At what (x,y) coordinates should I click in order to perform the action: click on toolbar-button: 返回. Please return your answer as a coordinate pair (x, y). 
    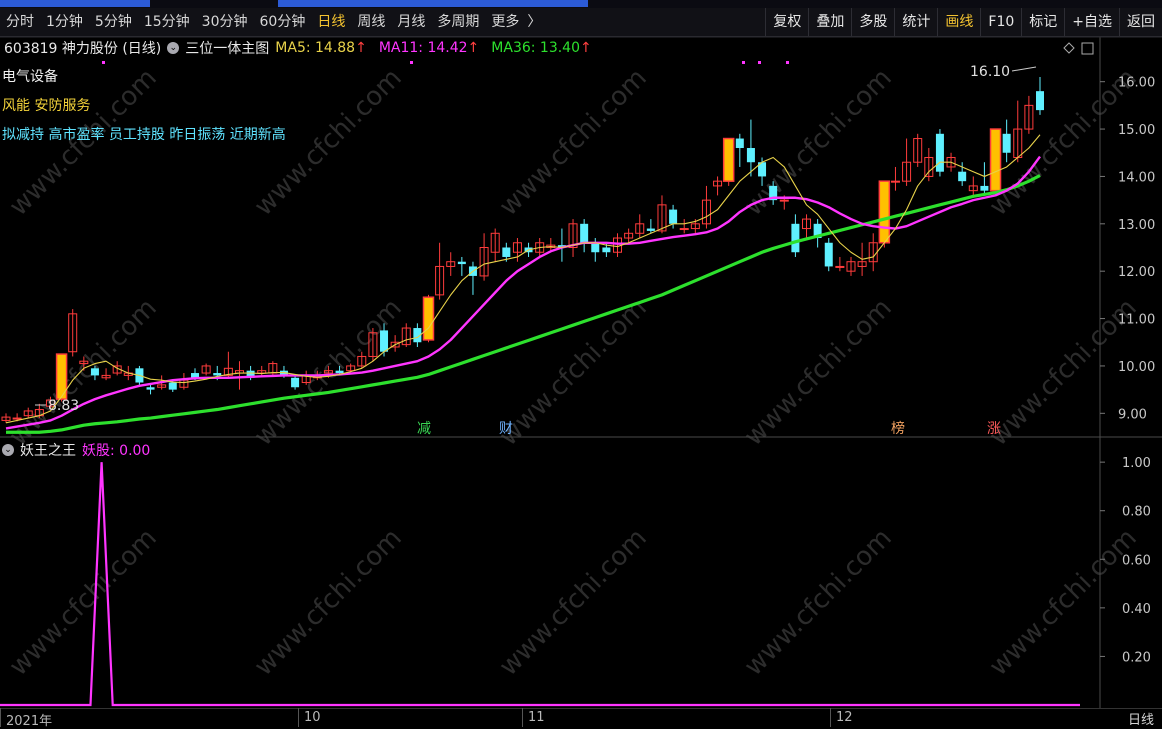
    Looking at the image, I should click on (1140, 22).